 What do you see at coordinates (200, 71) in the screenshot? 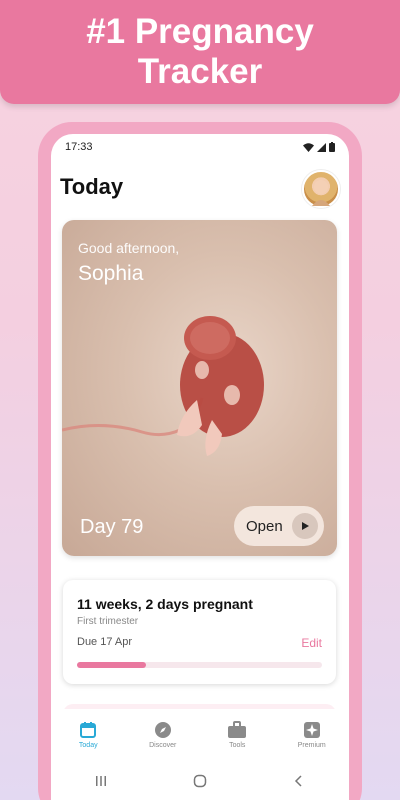
I see `banner-title-line2: Tracker` at bounding box center [200, 71].